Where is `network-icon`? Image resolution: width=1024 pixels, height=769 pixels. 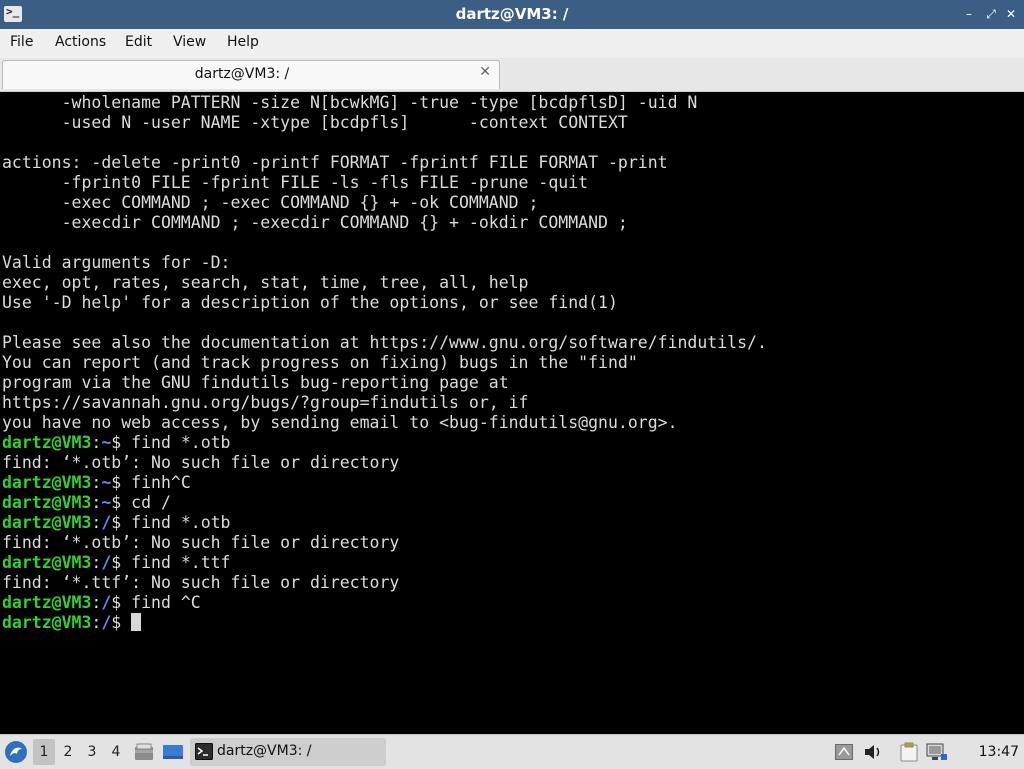 network-icon is located at coordinates (937, 752).